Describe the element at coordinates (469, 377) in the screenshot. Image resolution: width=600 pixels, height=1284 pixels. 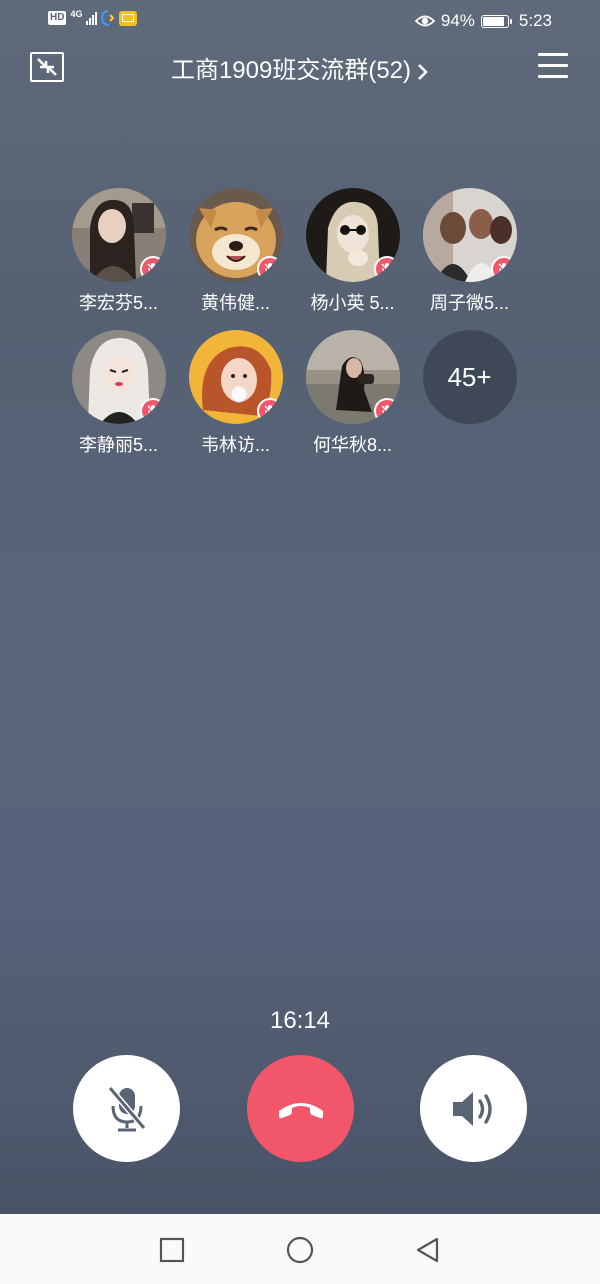
I see `more-count: 45+` at that location.